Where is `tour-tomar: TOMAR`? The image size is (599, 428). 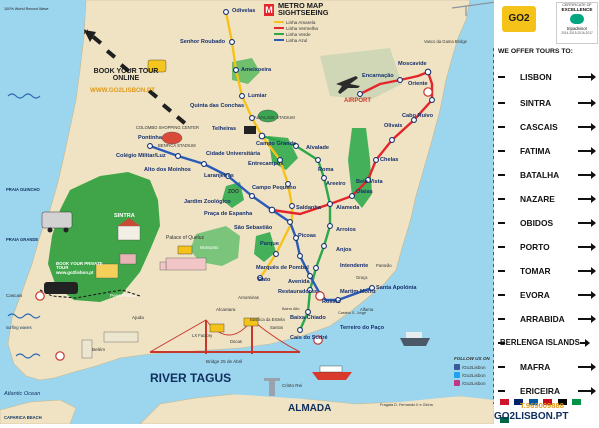
tour-tomar: TOMAR is located at coordinates (547, 271).